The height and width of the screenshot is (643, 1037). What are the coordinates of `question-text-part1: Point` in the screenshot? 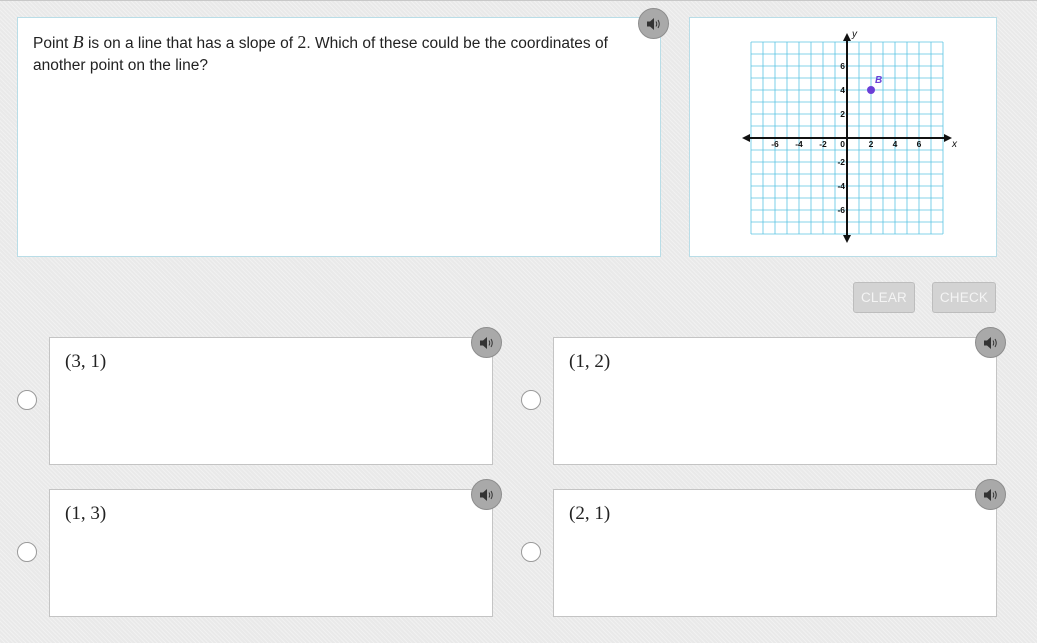 It's located at (53, 43).